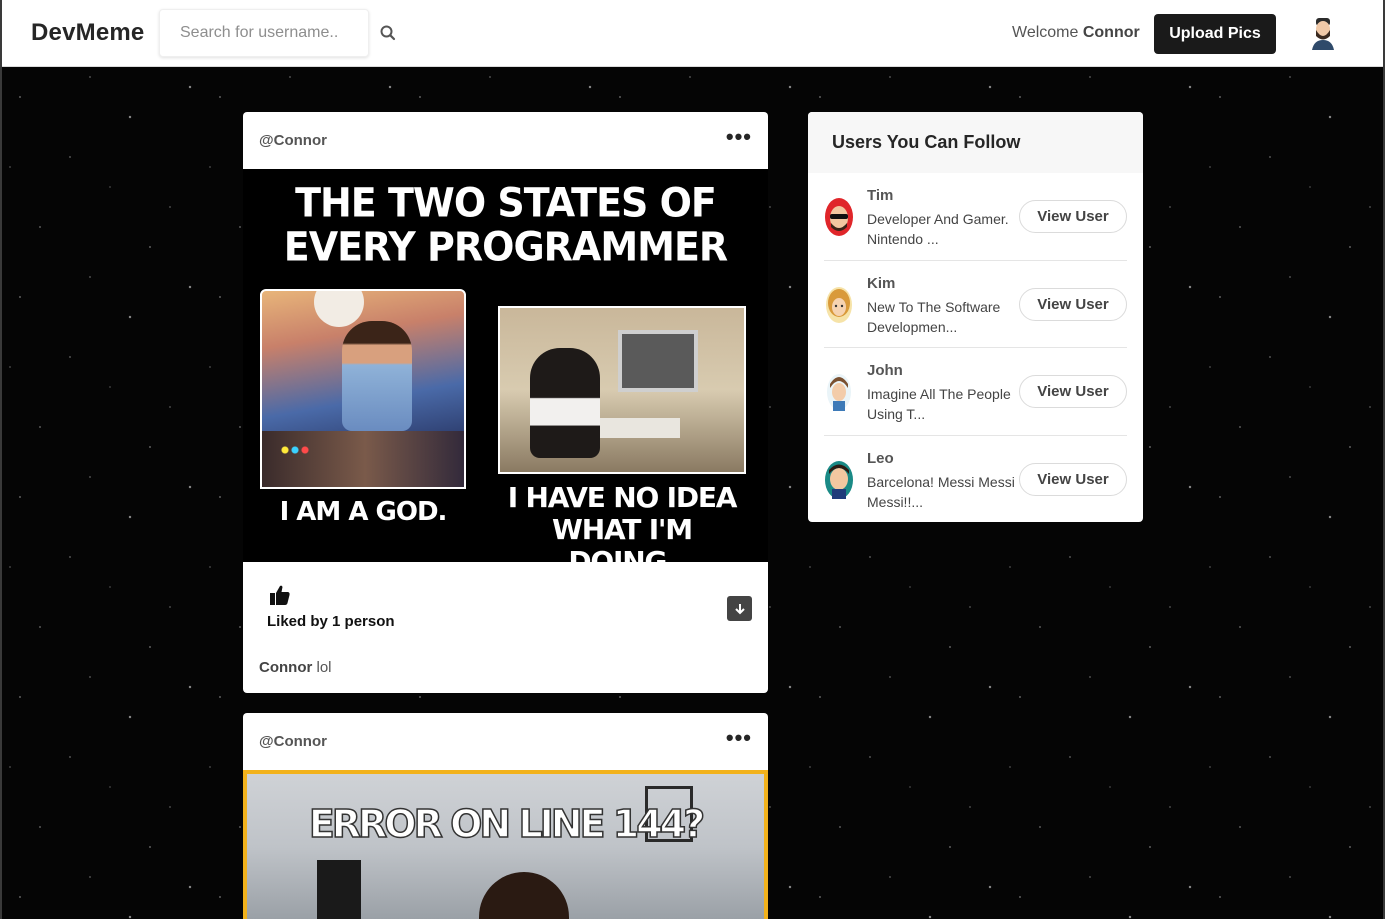 This screenshot has width=1385, height=919. Describe the element at coordinates (363, 389) in the screenshot. I see `meme-panel-left` at that location.